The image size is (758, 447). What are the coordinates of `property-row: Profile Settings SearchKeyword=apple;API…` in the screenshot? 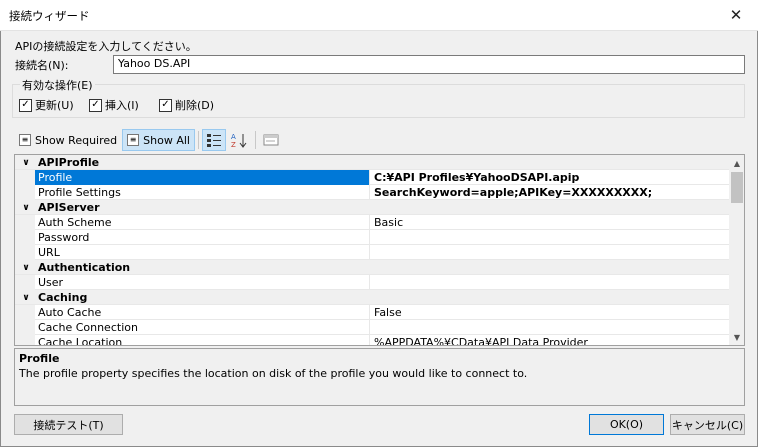 It's located at (372, 192).